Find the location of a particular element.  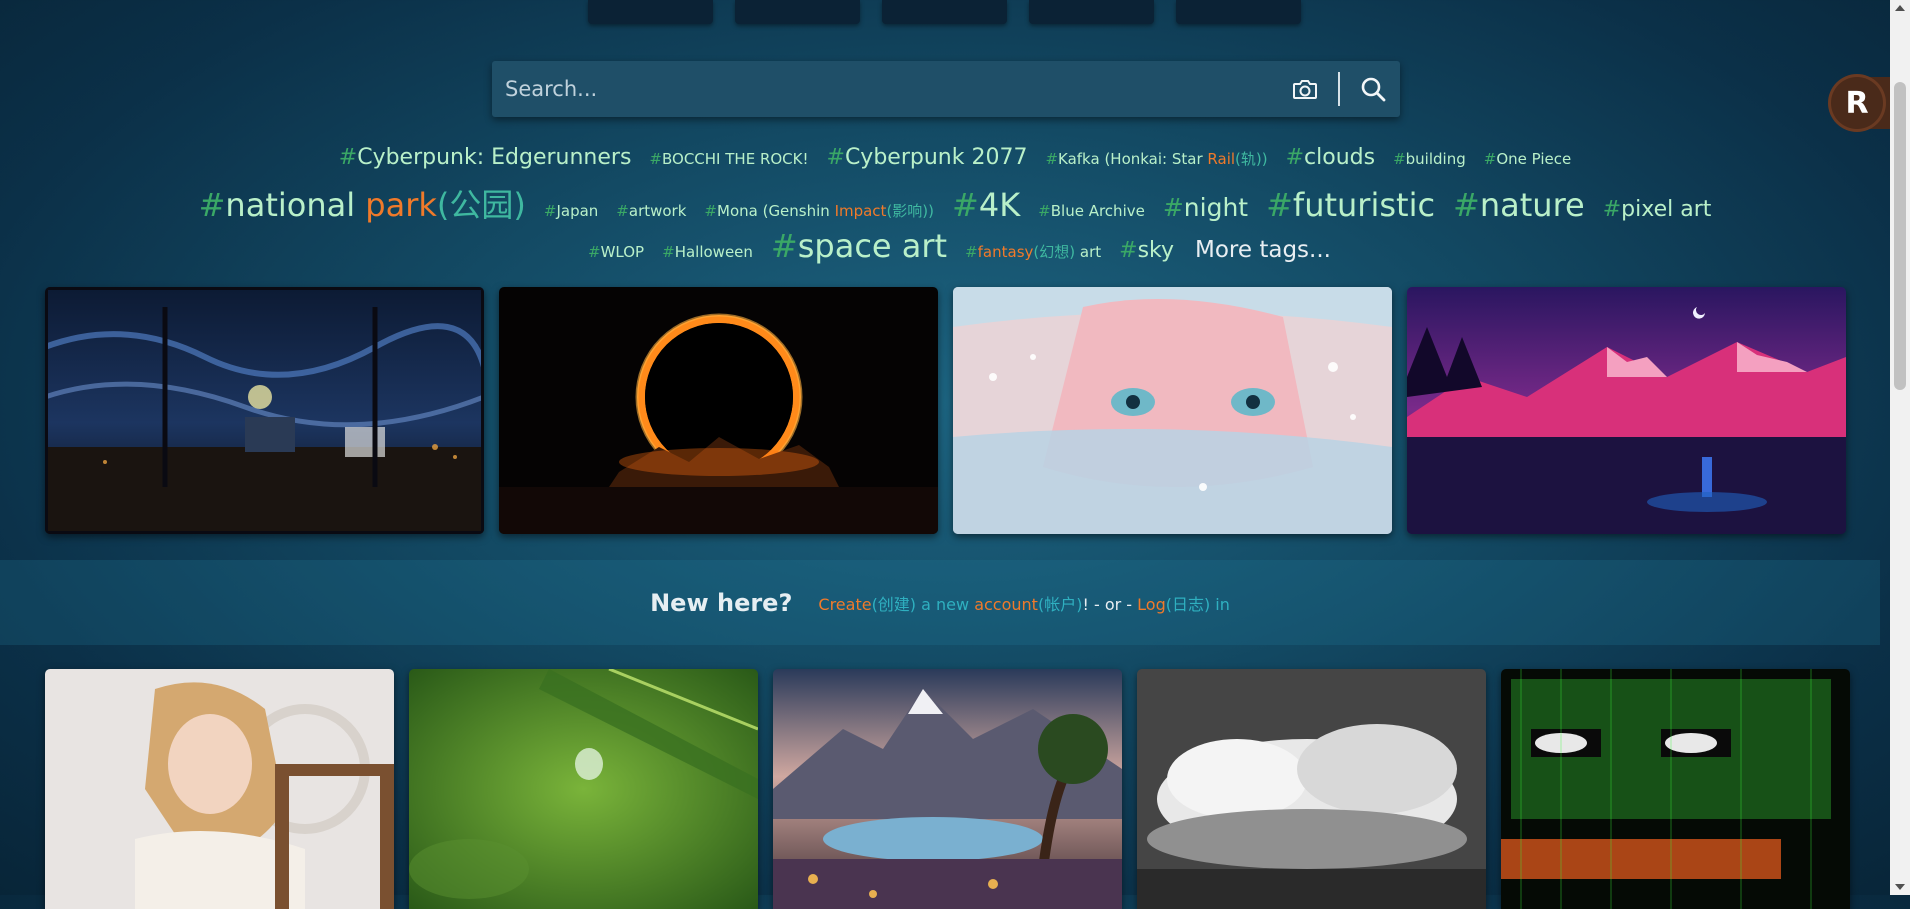

tag-blue-archive: #Blue Archive is located at coordinates (1091, 211).